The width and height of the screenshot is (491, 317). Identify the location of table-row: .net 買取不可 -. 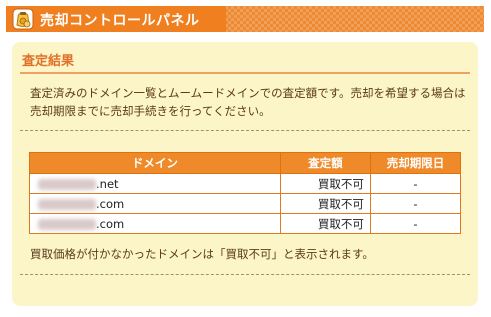
(245, 183).